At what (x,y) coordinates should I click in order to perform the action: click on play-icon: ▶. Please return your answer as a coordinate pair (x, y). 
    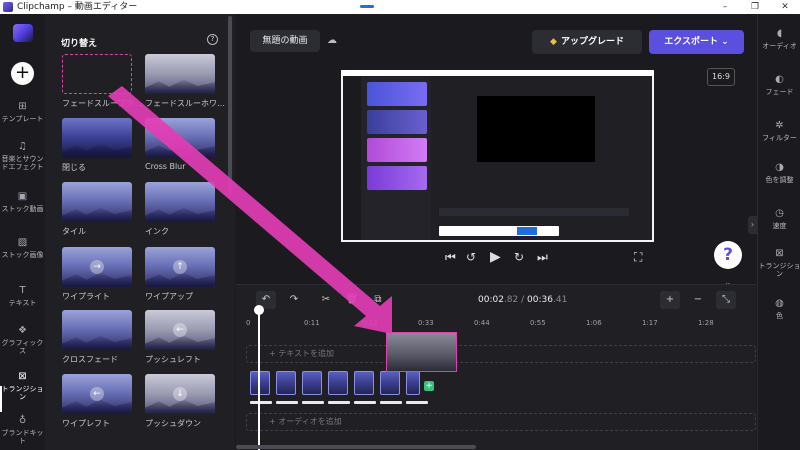
    Looking at the image, I should click on (495, 257).